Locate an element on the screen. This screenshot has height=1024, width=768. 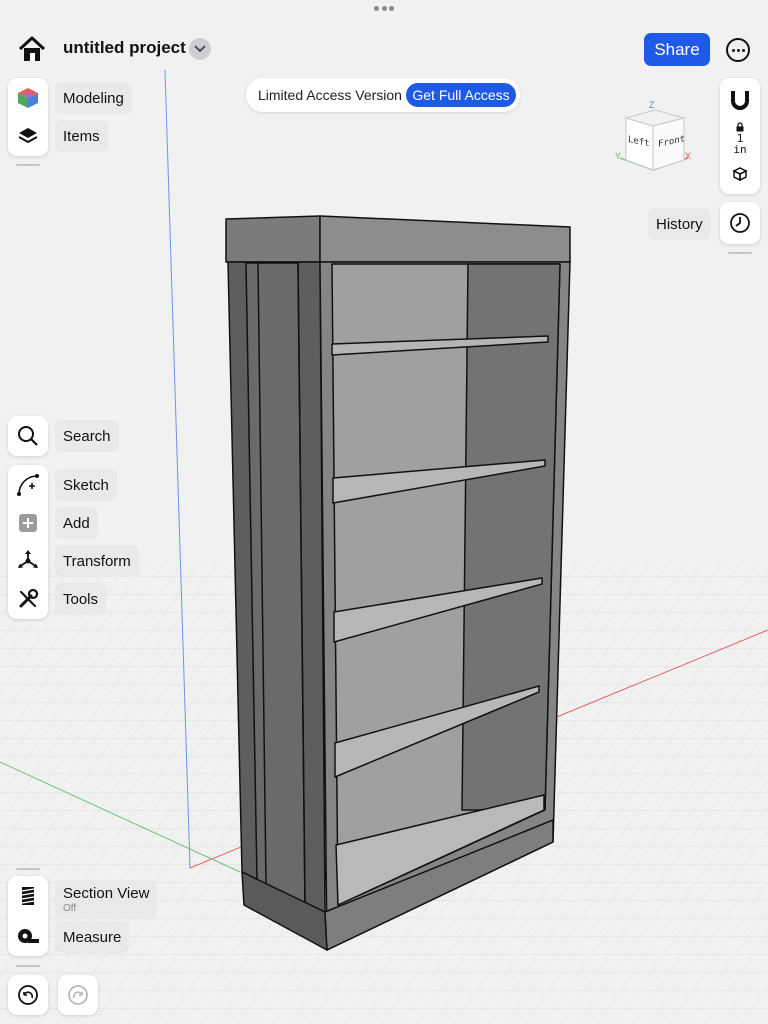
undo-icon is located at coordinates (28, 995).